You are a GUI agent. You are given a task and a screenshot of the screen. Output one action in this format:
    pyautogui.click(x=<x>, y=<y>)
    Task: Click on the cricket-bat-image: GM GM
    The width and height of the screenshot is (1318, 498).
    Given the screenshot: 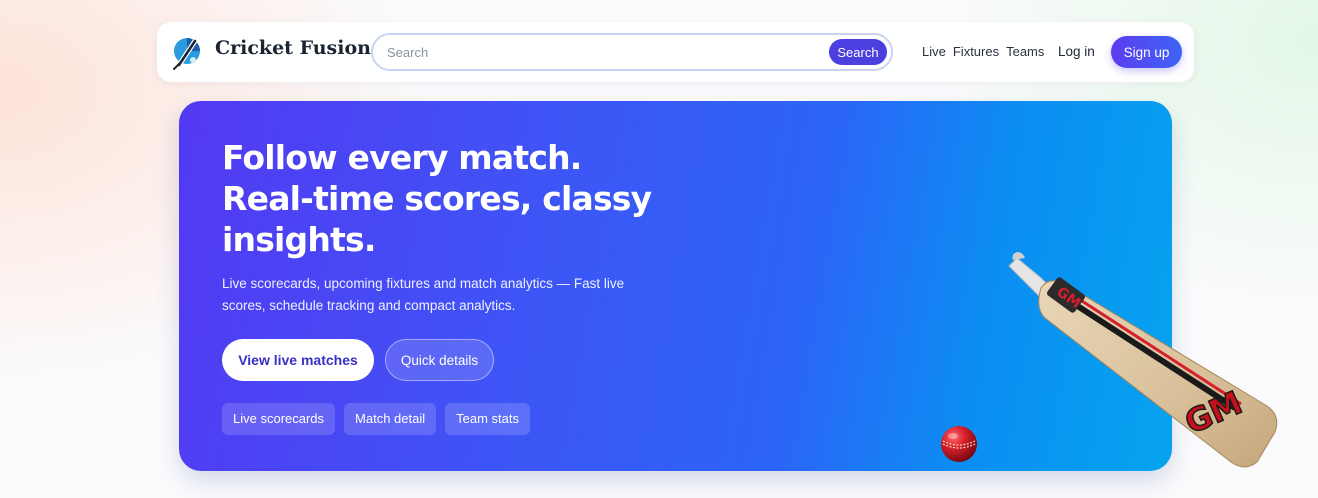 What is the action you would take?
    pyautogui.click(x=1143, y=360)
    